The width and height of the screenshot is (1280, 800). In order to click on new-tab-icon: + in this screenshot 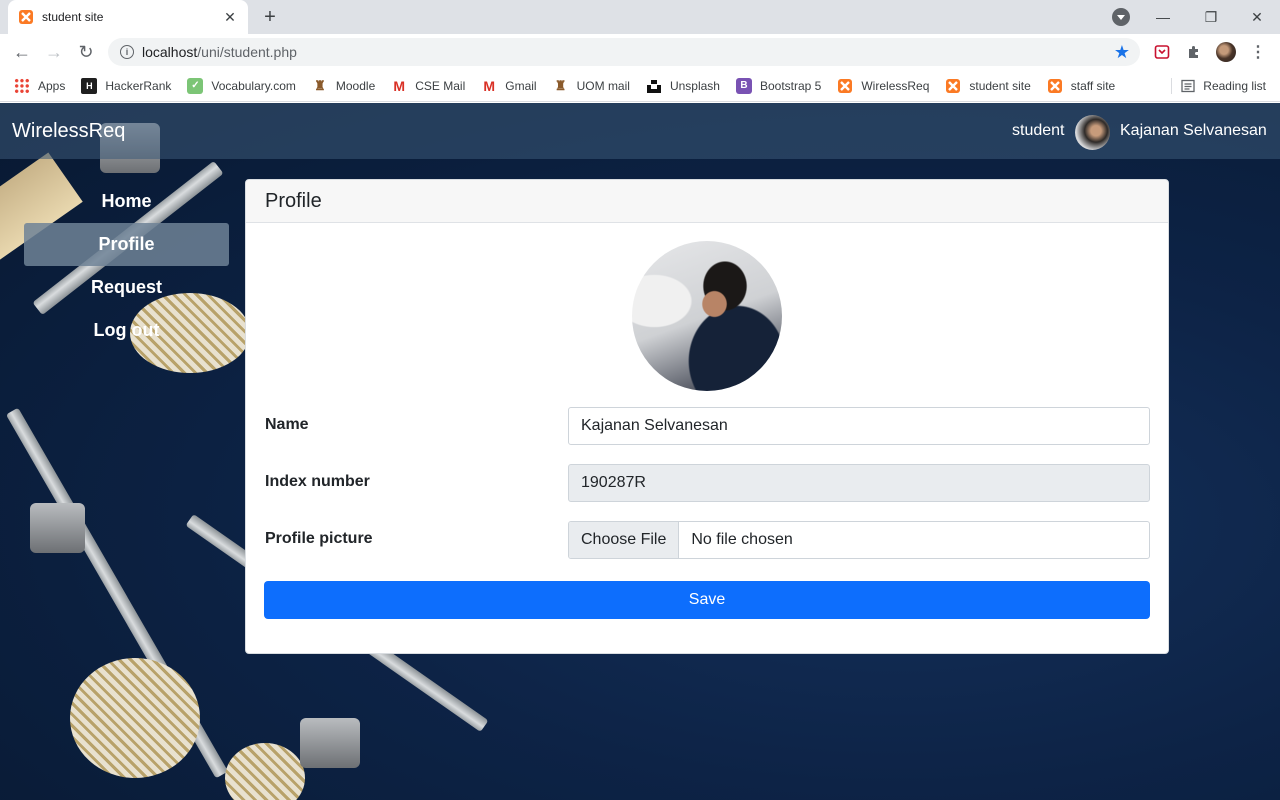, I will do `click(270, 17)`.